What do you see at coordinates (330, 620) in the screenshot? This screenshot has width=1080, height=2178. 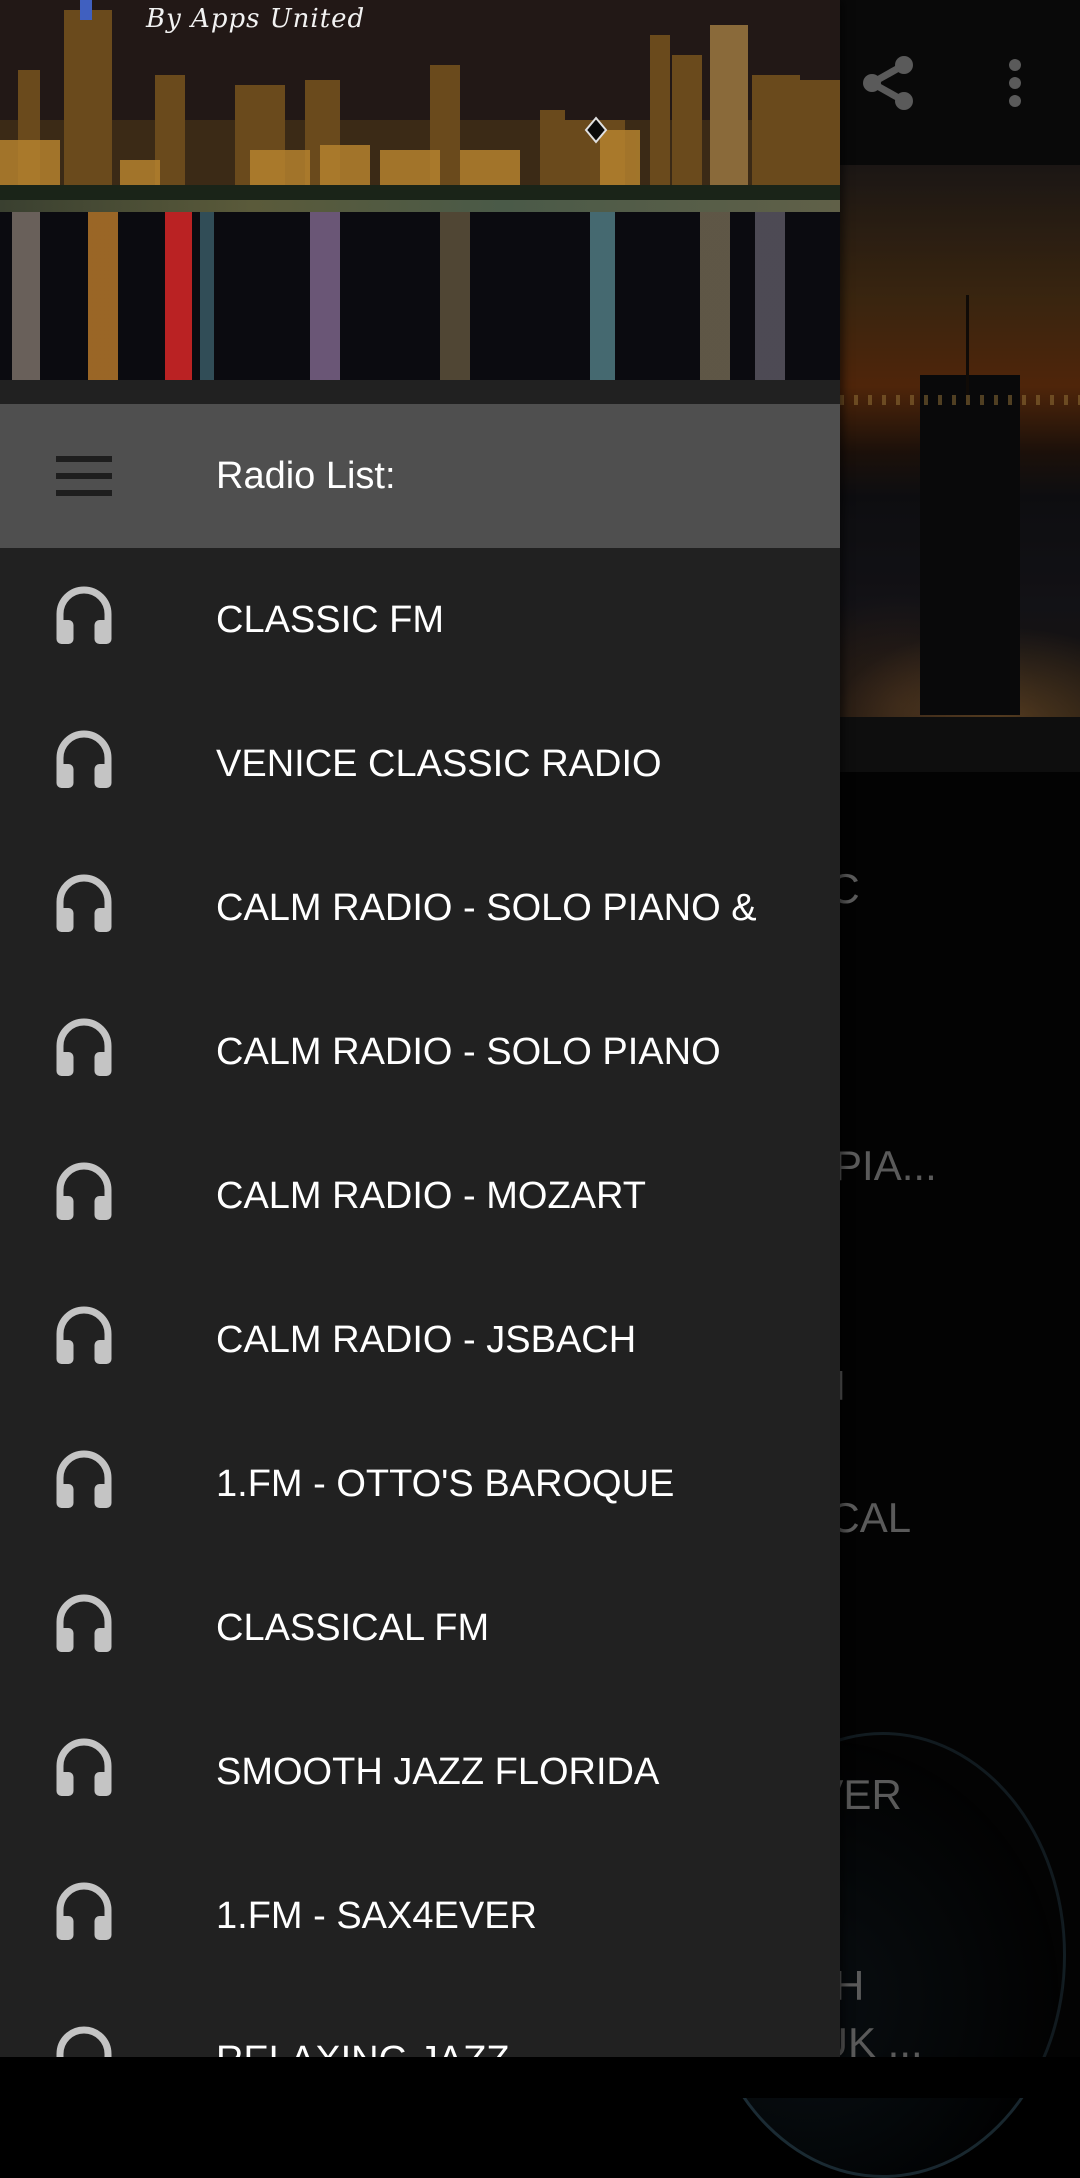 I see `radio-station-label: CLASSIC FM` at bounding box center [330, 620].